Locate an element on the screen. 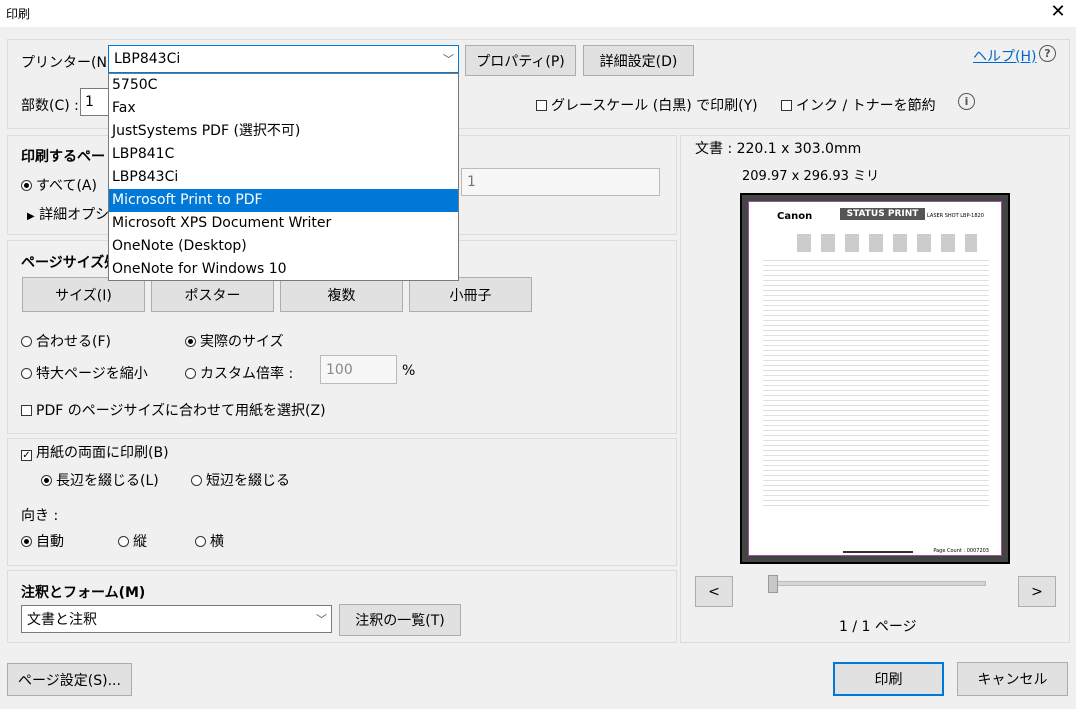 The image size is (1076, 709). grayscale-option: グレースケール (白黒) で印刷(Y) is located at coordinates (647, 105).